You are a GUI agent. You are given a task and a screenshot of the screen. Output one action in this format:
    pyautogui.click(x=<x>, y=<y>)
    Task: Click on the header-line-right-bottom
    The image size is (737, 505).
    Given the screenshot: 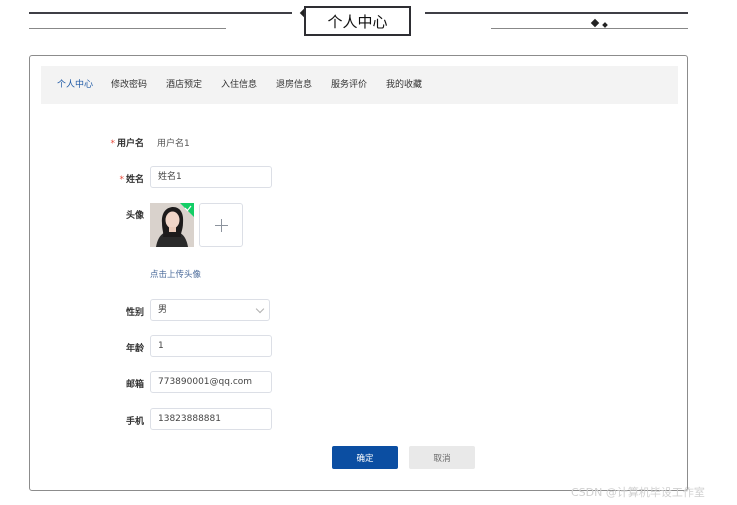 What is the action you would take?
    pyautogui.click(x=589, y=28)
    